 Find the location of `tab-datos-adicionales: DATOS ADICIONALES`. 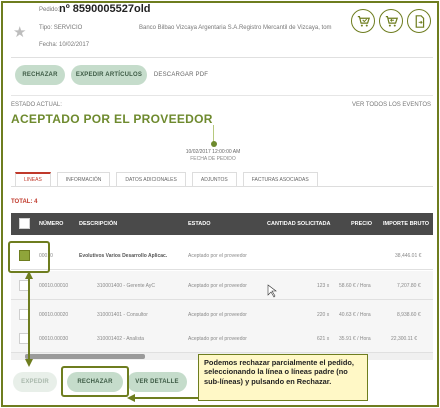

tab-datos-adicionales: DATOS ADICIONALES is located at coordinates (151, 179).